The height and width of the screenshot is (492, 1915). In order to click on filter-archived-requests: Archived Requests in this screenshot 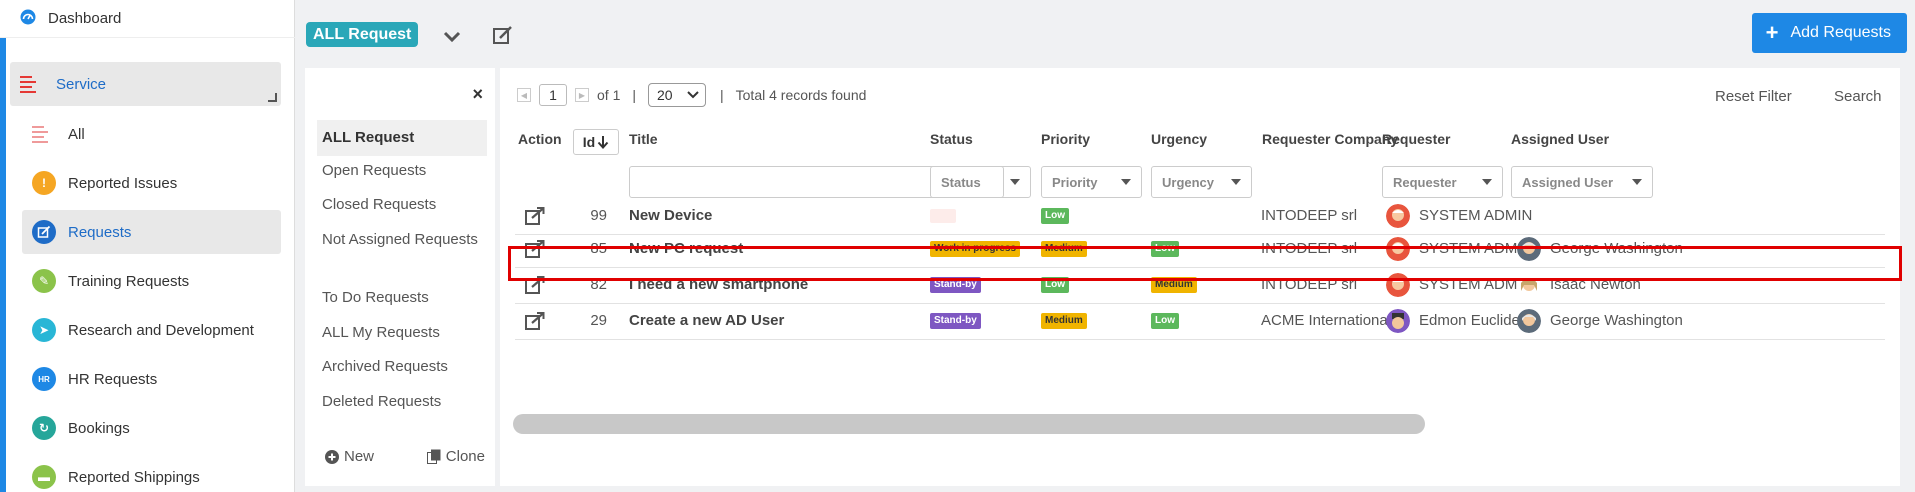, I will do `click(402, 367)`.